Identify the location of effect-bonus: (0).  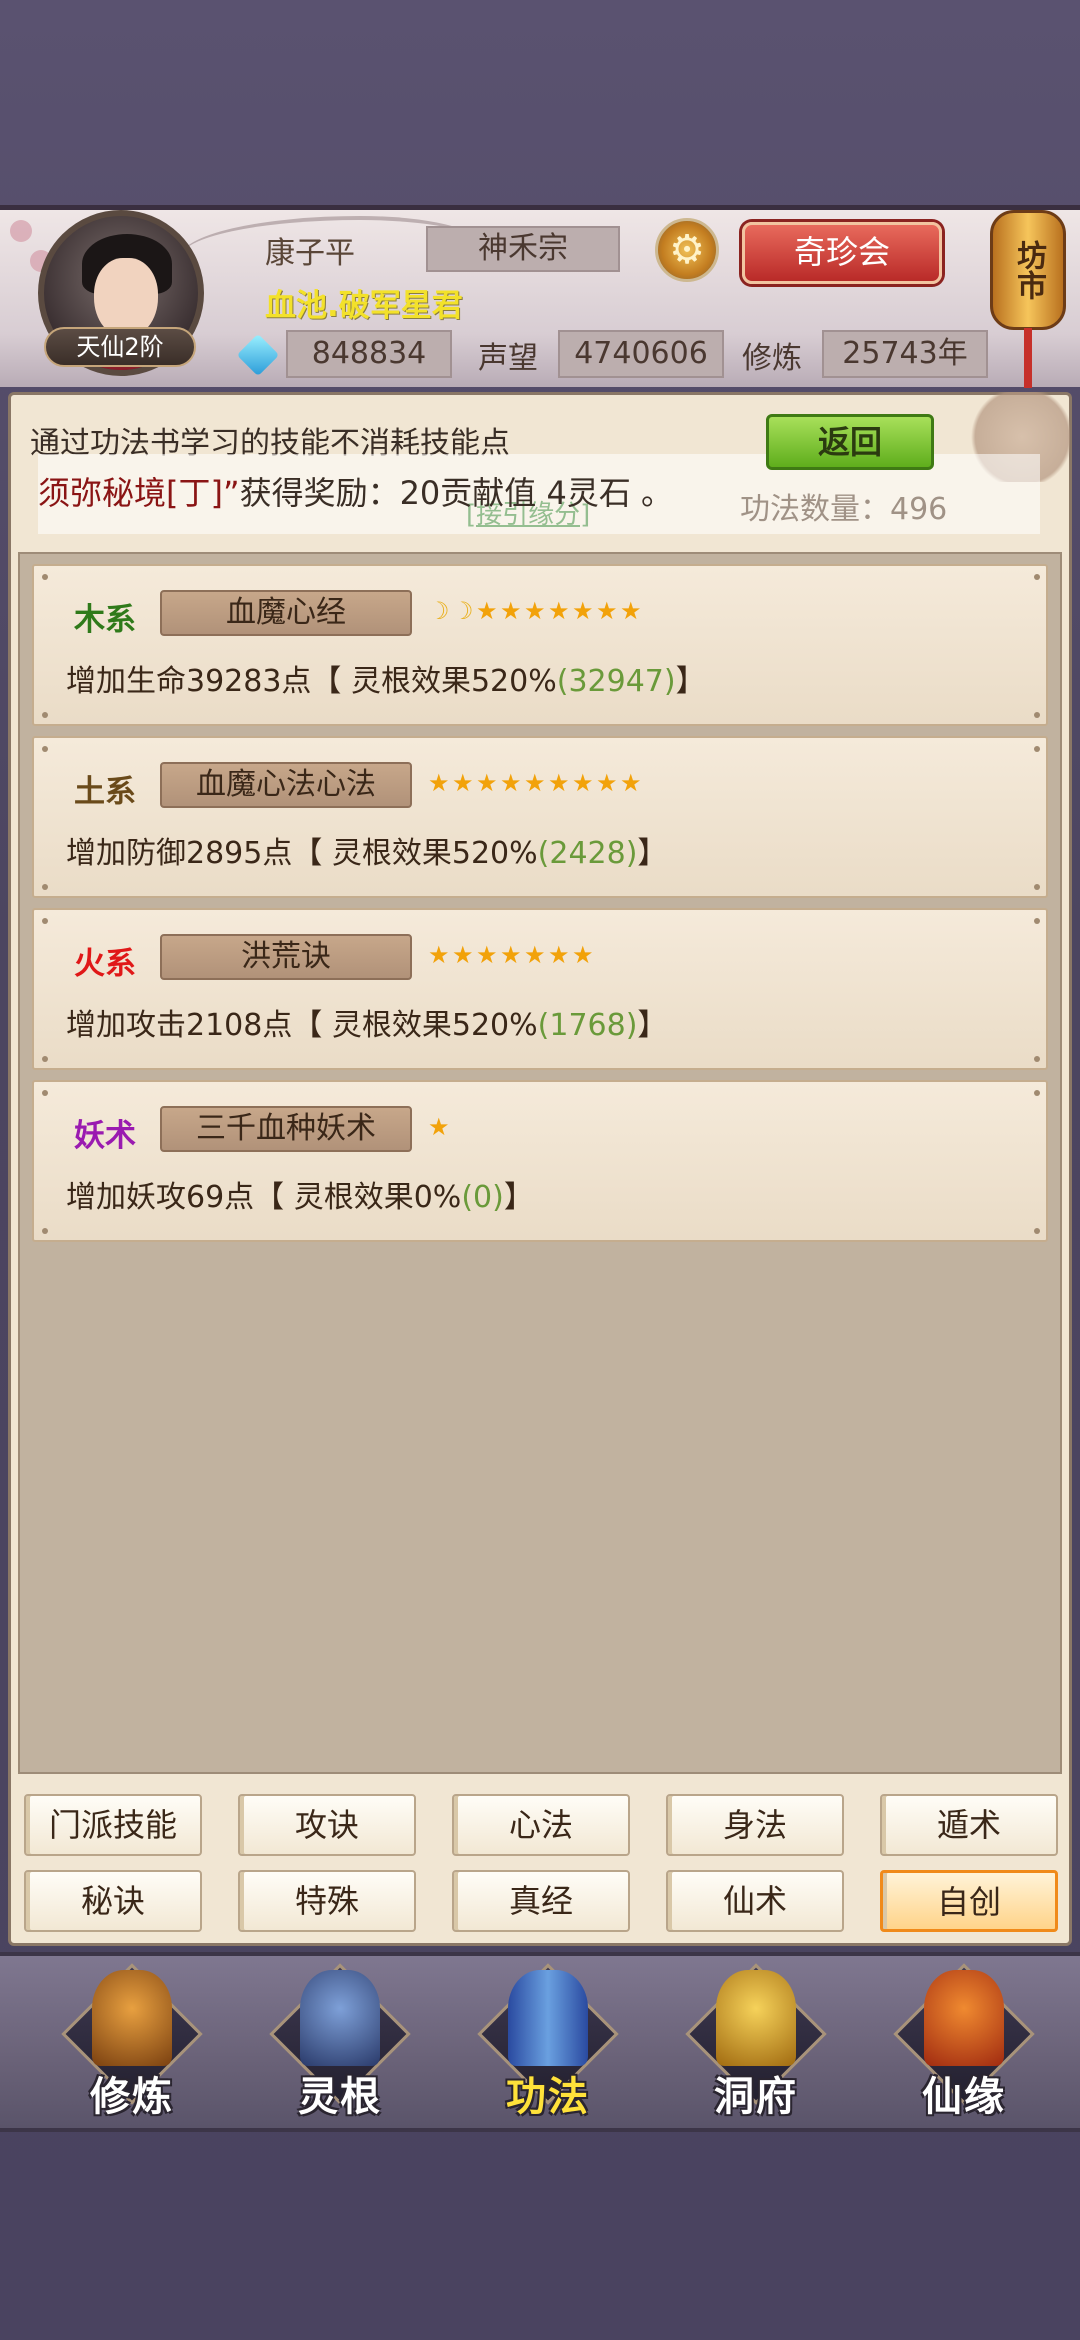
(482, 1197).